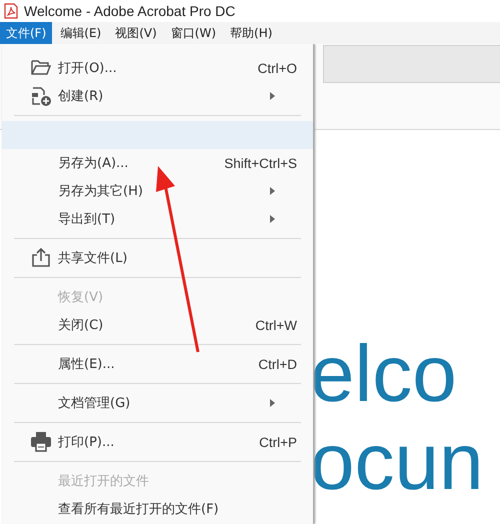 The width and height of the screenshot is (500, 524). Describe the element at coordinates (157, 325) in the screenshot. I see `menu-item: 关闭(C)` at that location.